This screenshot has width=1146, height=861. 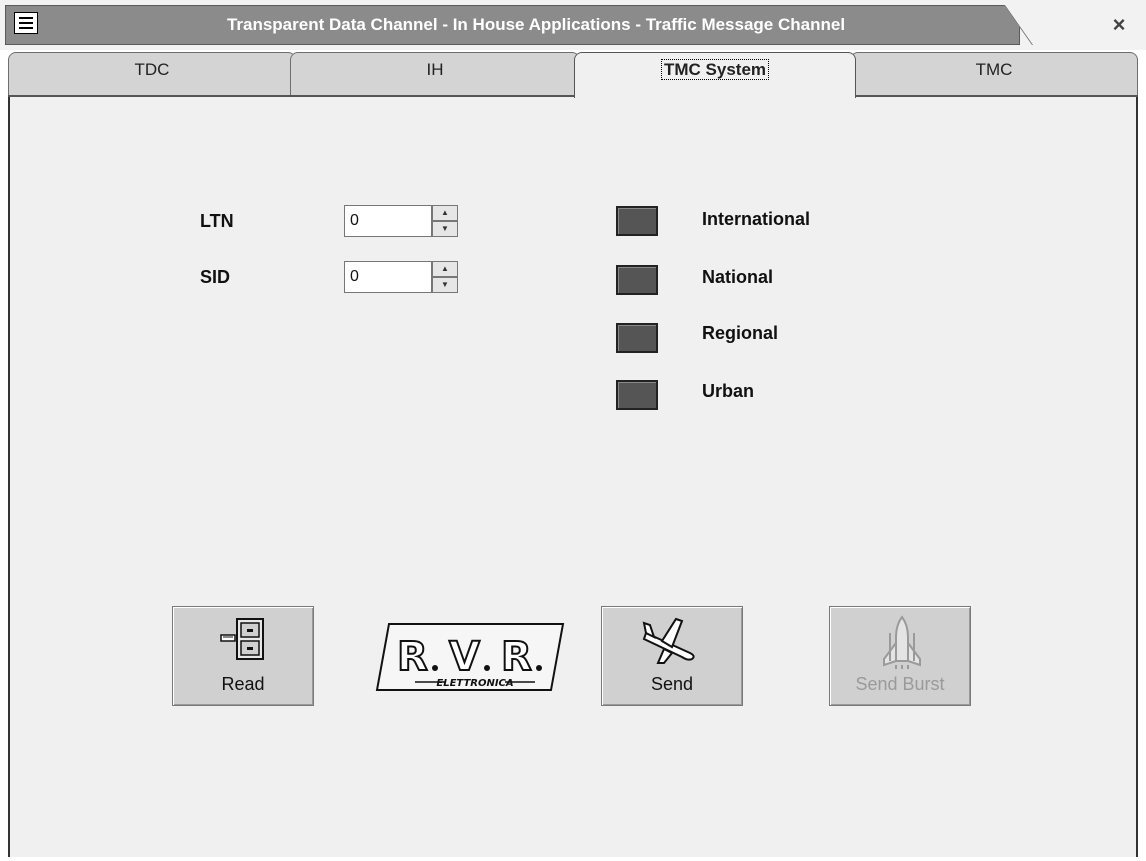 What do you see at coordinates (756, 219) in the screenshot?
I see `international-label: International` at bounding box center [756, 219].